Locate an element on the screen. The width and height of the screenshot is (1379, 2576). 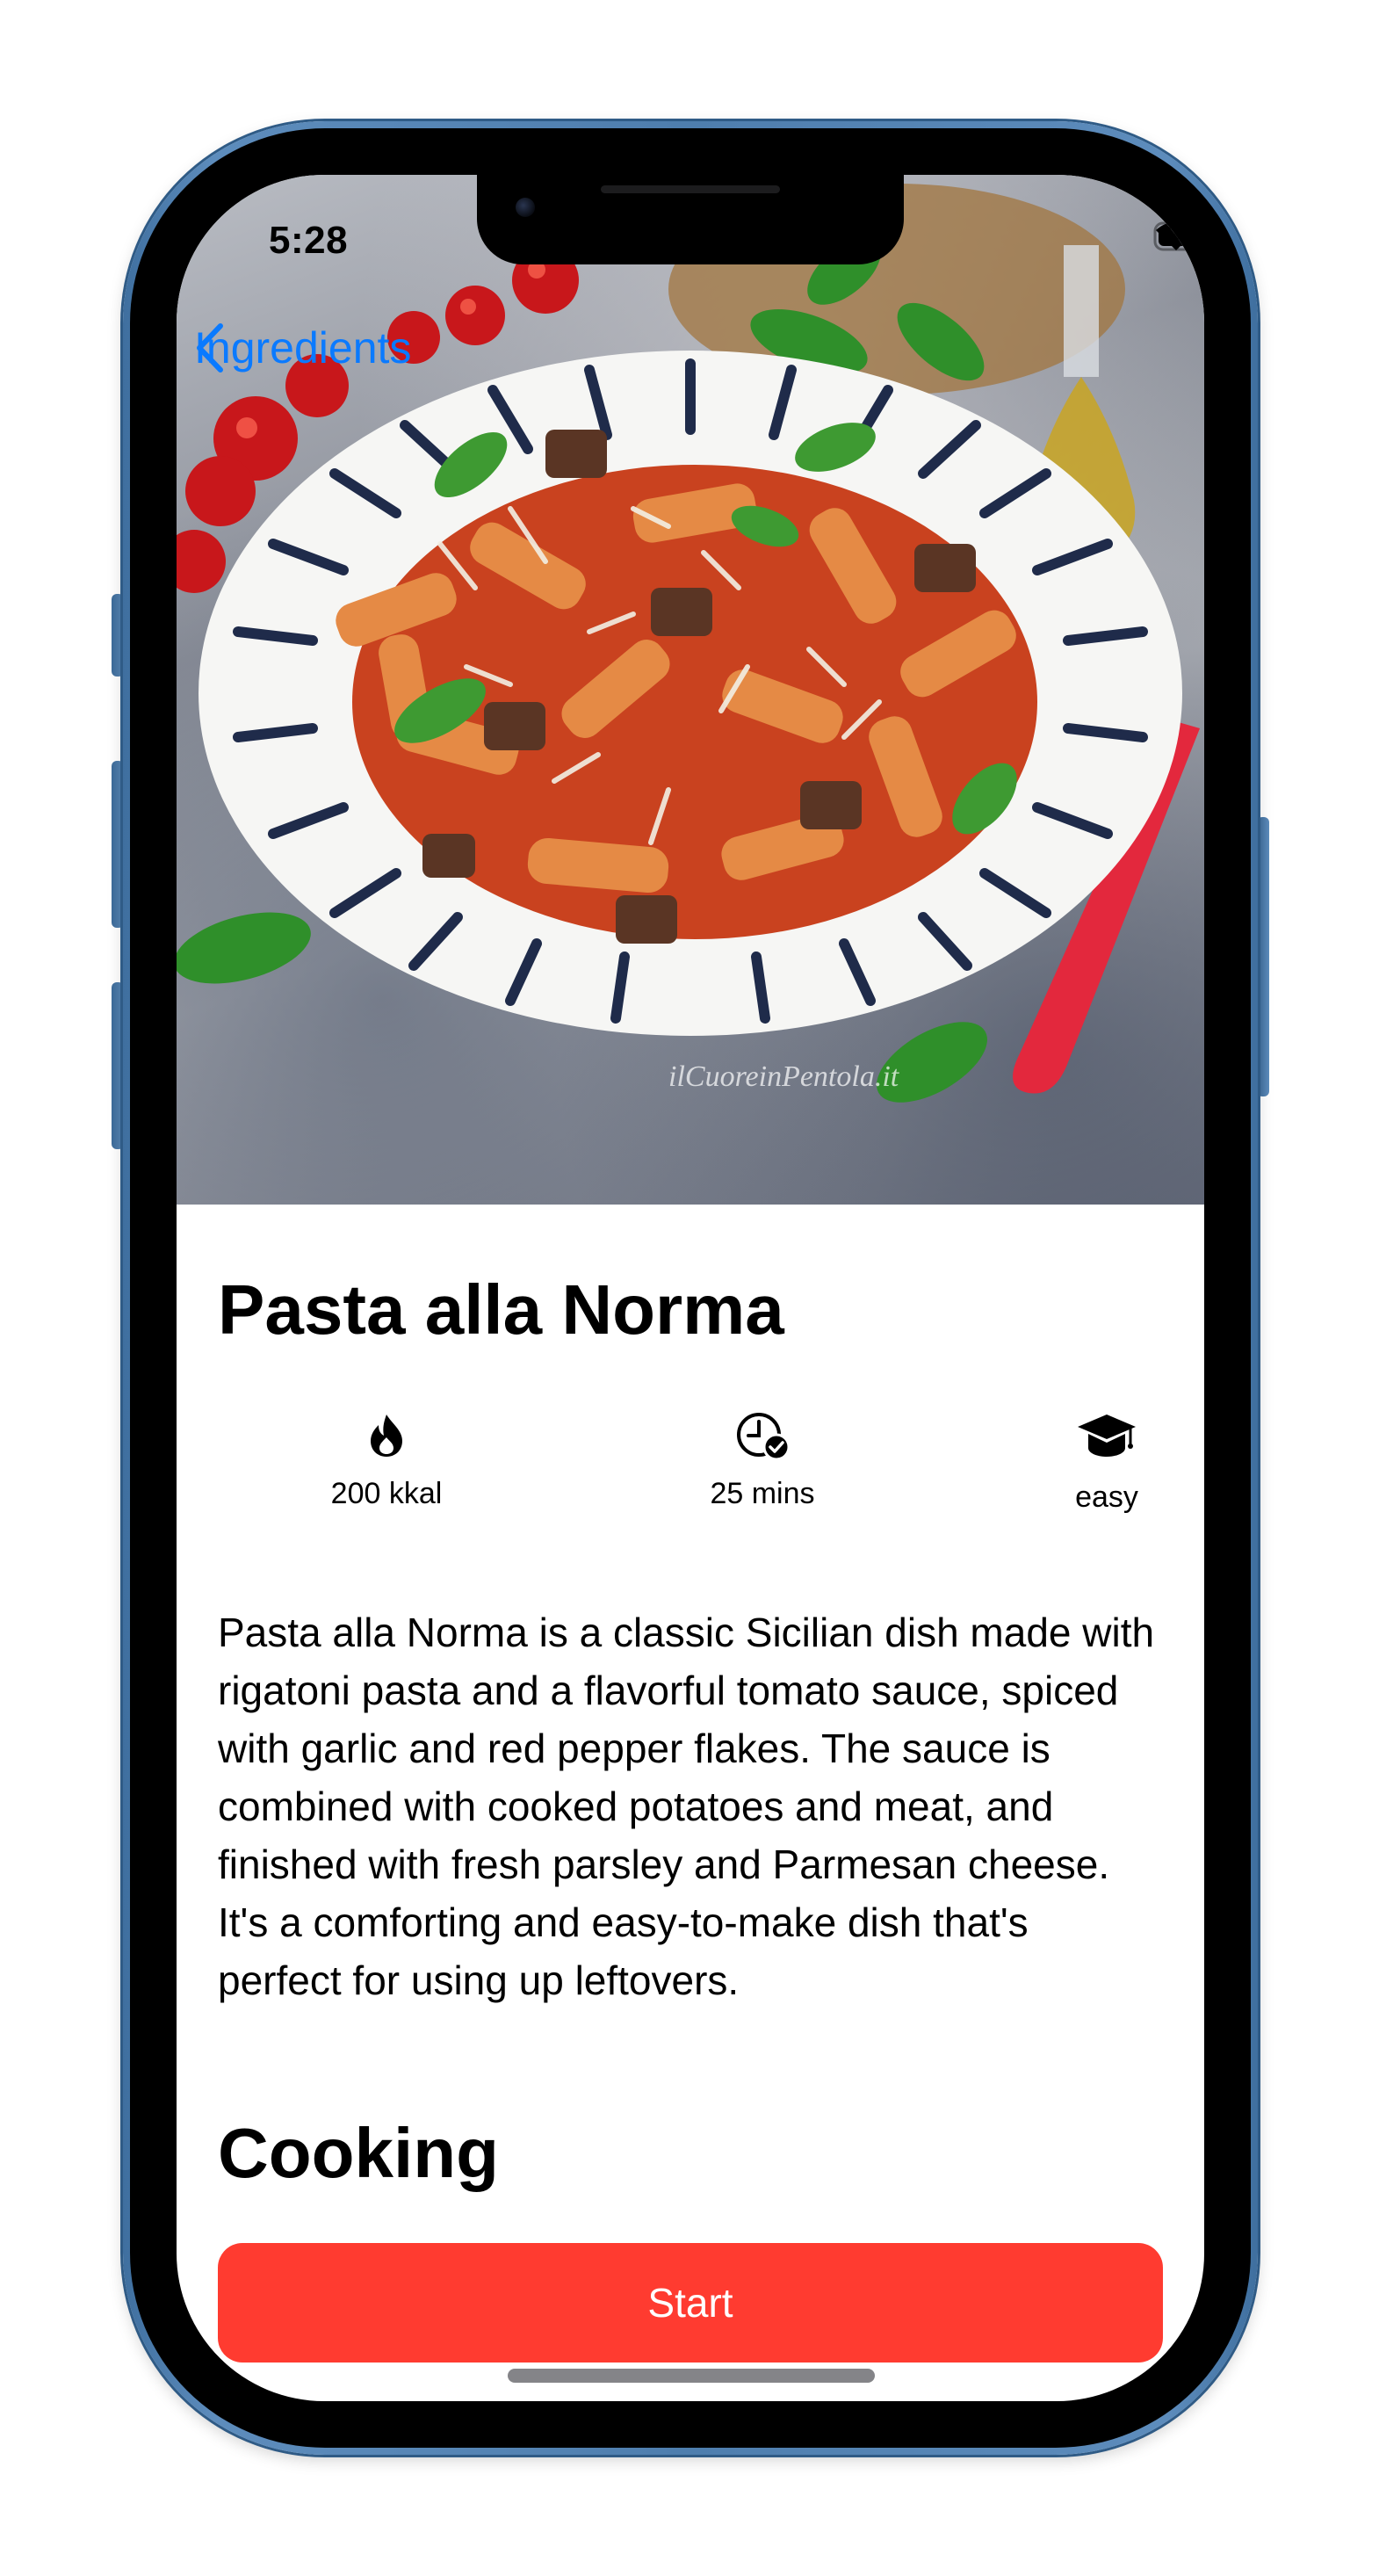
stat-time-label: 25 mins is located at coordinates (762, 1493).